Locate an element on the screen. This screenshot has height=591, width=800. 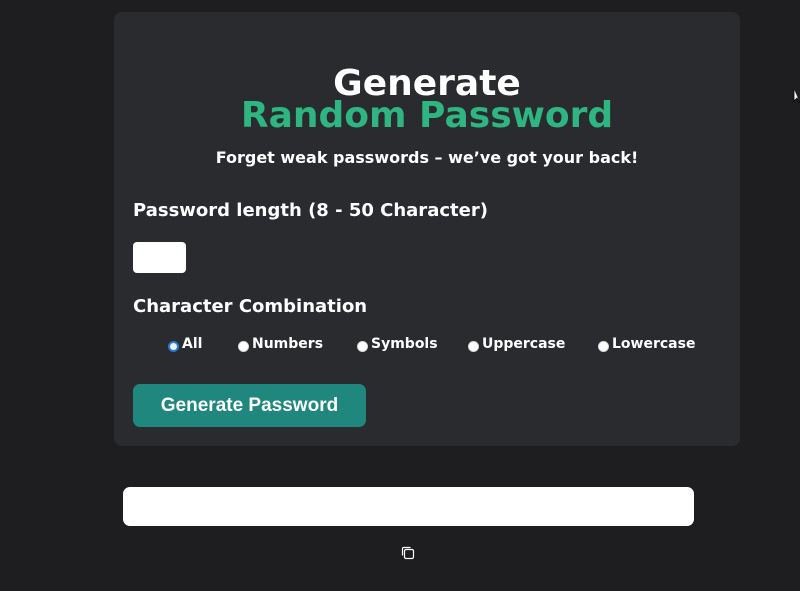
copy-icon is located at coordinates (408, 553).